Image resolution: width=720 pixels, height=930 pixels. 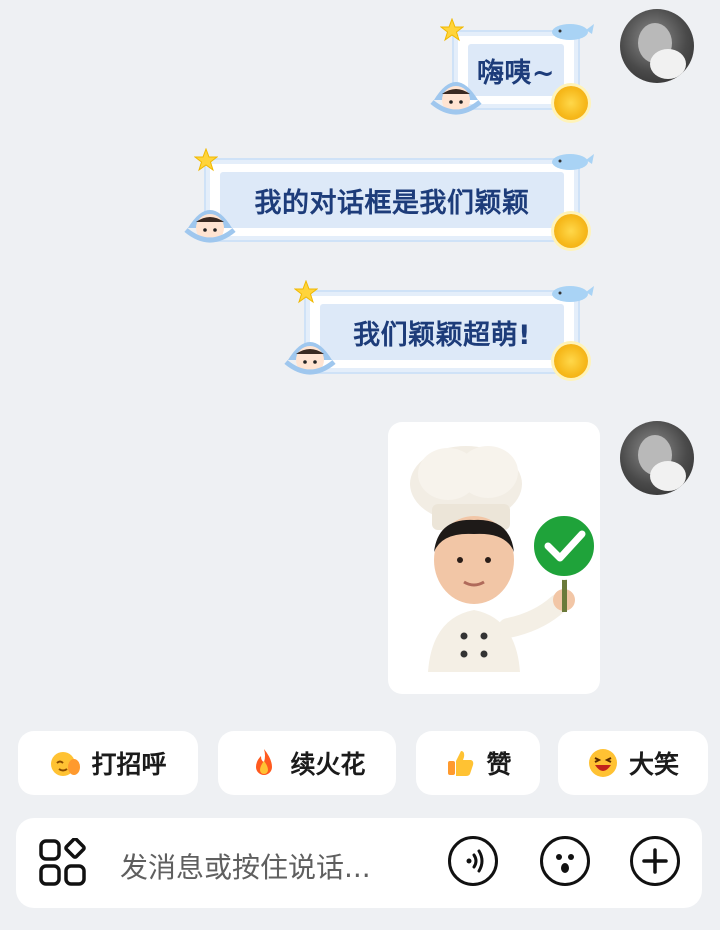 What do you see at coordinates (516, 73) in the screenshot?
I see `message-text: 嗨咦~` at bounding box center [516, 73].